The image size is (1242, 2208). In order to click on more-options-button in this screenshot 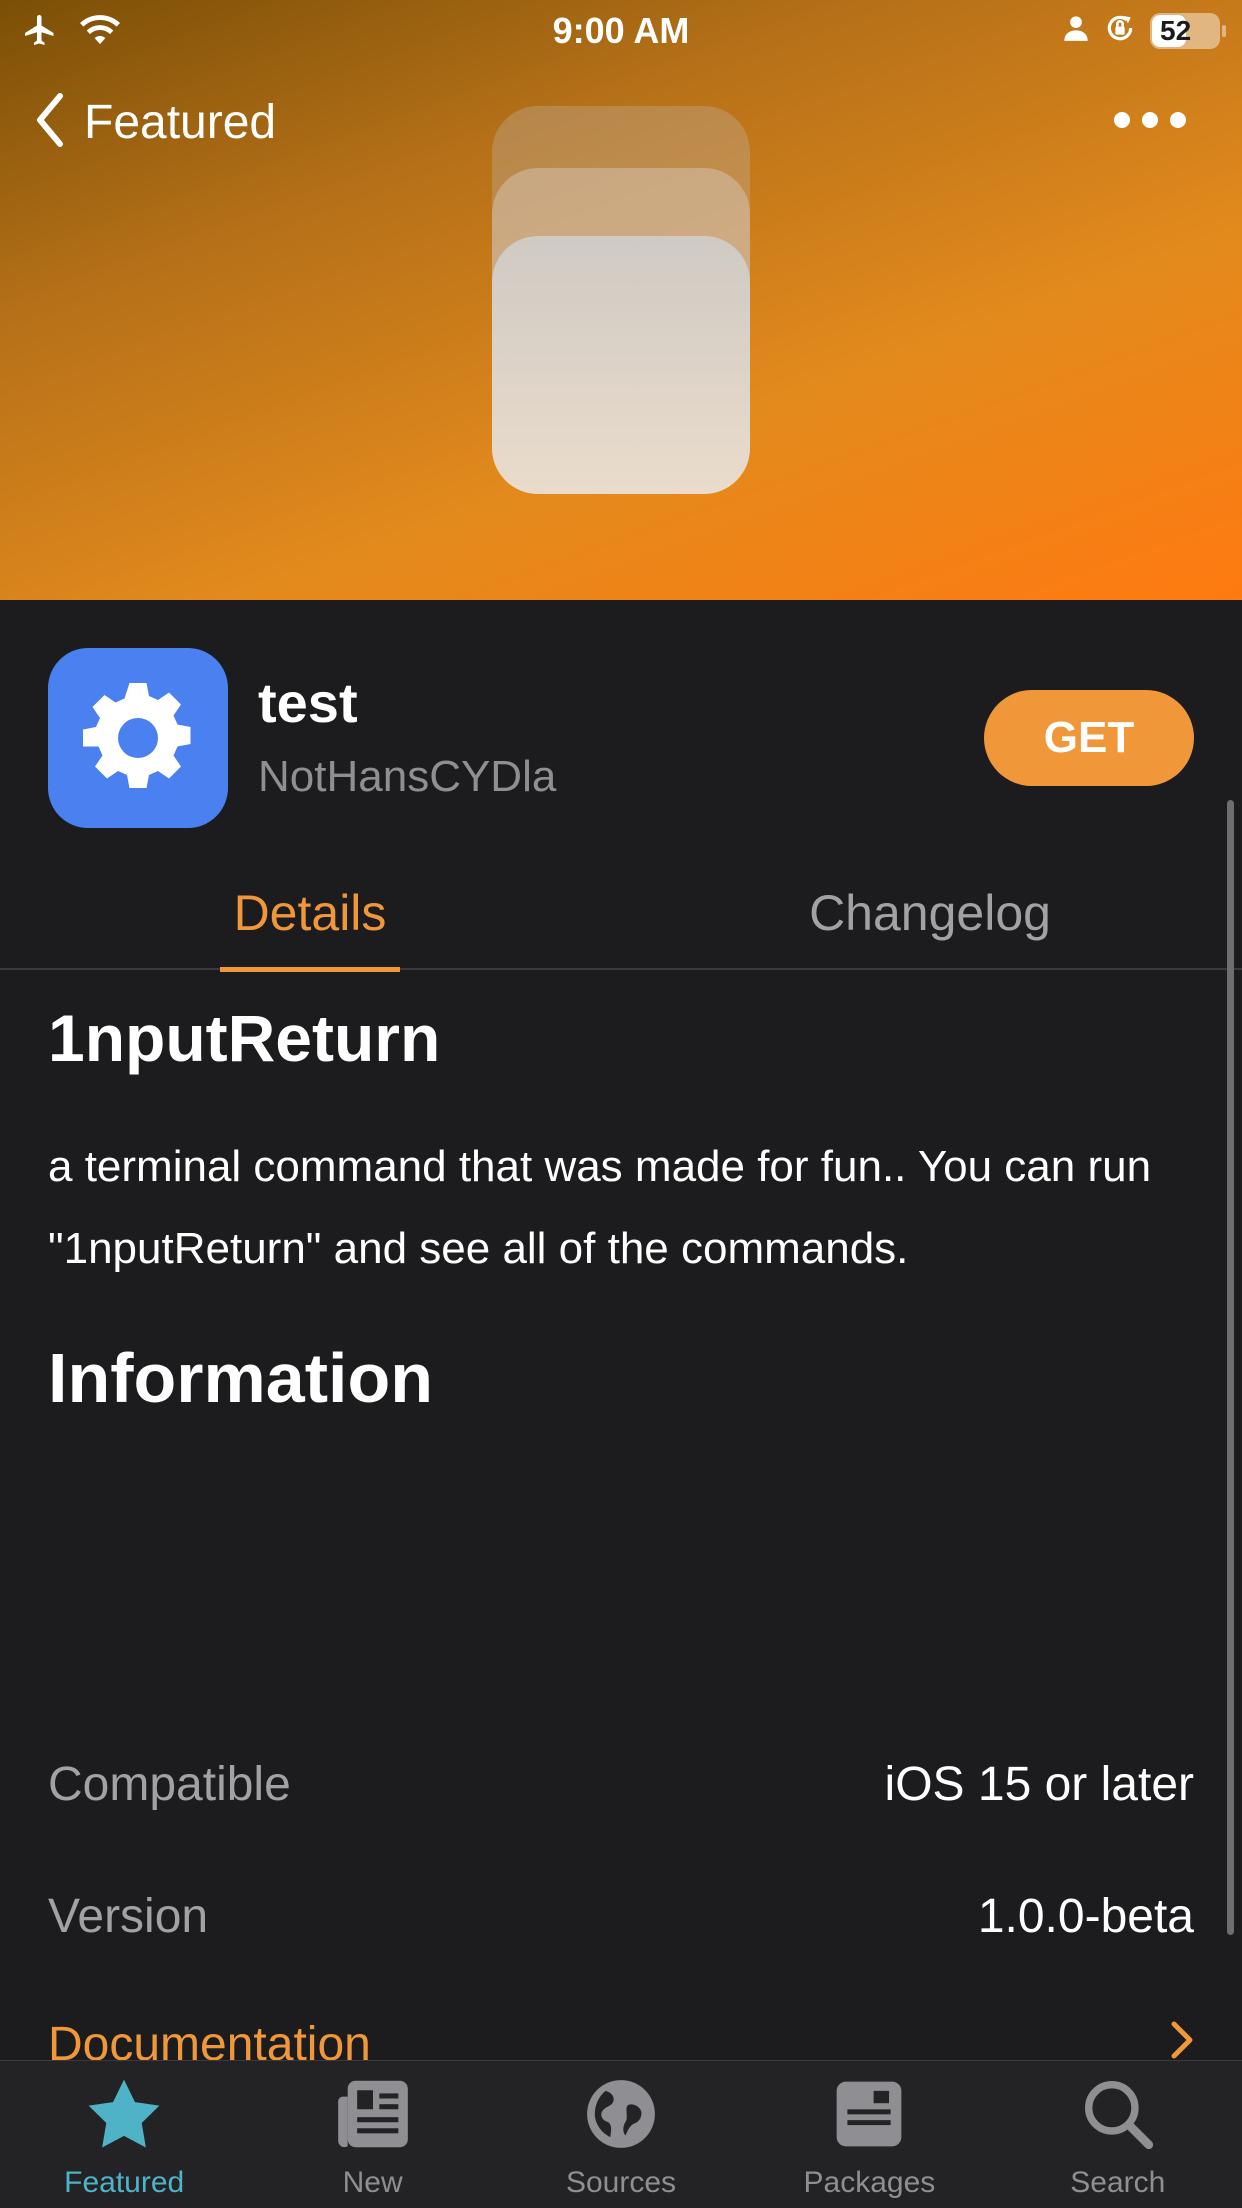, I will do `click(1150, 120)`.